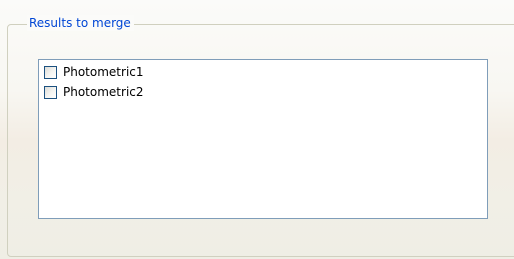 The width and height of the screenshot is (514, 259). Describe the element at coordinates (263, 72) in the screenshot. I see `list-item-photometric1: Photometric1` at that location.